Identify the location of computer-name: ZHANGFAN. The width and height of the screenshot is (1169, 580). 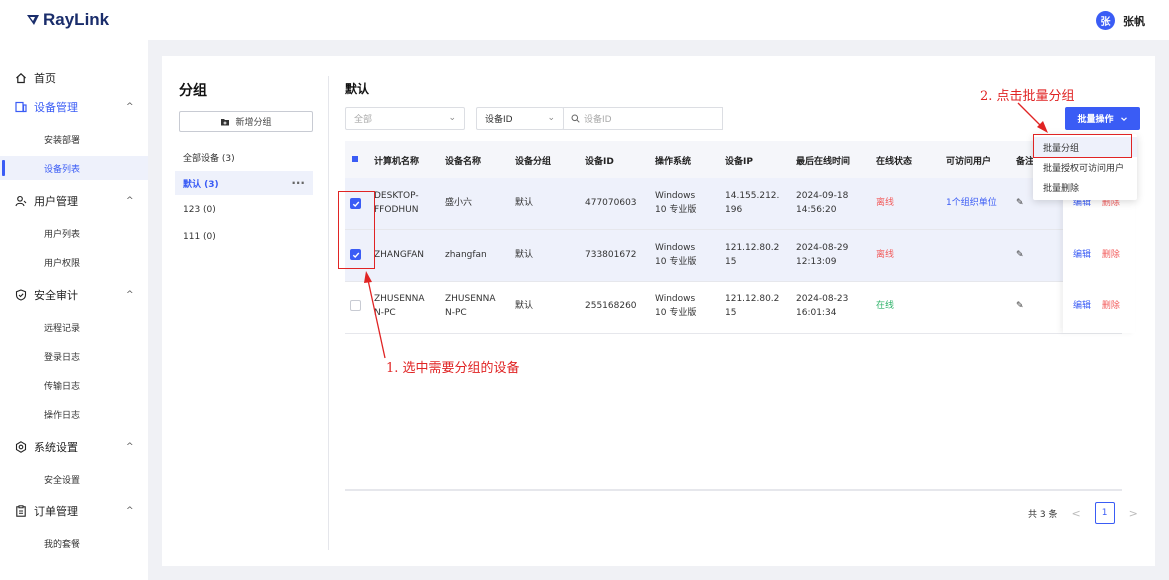
(399, 255).